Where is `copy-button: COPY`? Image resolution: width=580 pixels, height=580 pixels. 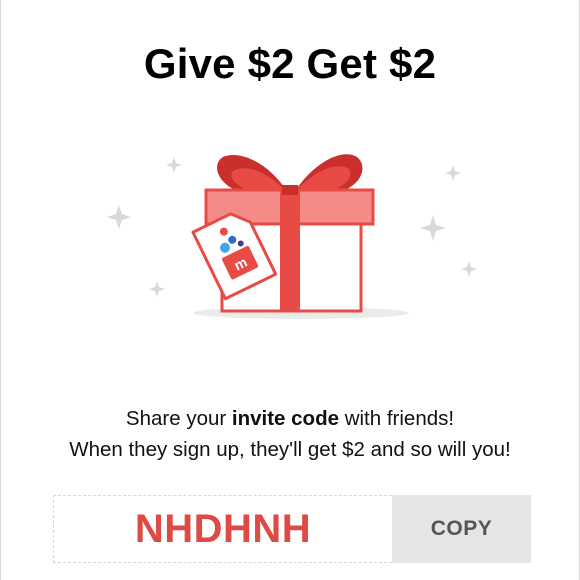 copy-button: COPY is located at coordinates (461, 529).